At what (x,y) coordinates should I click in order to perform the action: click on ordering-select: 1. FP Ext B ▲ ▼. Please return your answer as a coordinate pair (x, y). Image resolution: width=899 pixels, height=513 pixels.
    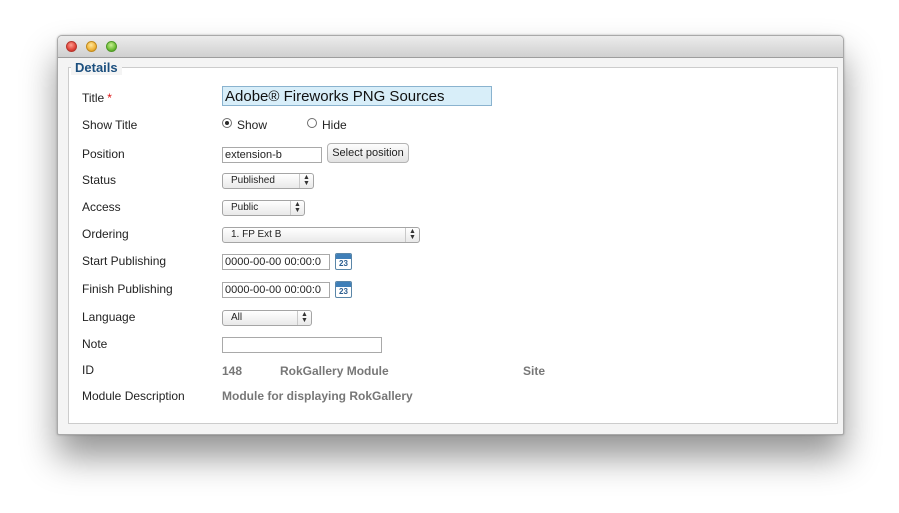
    Looking at the image, I should click on (321, 235).